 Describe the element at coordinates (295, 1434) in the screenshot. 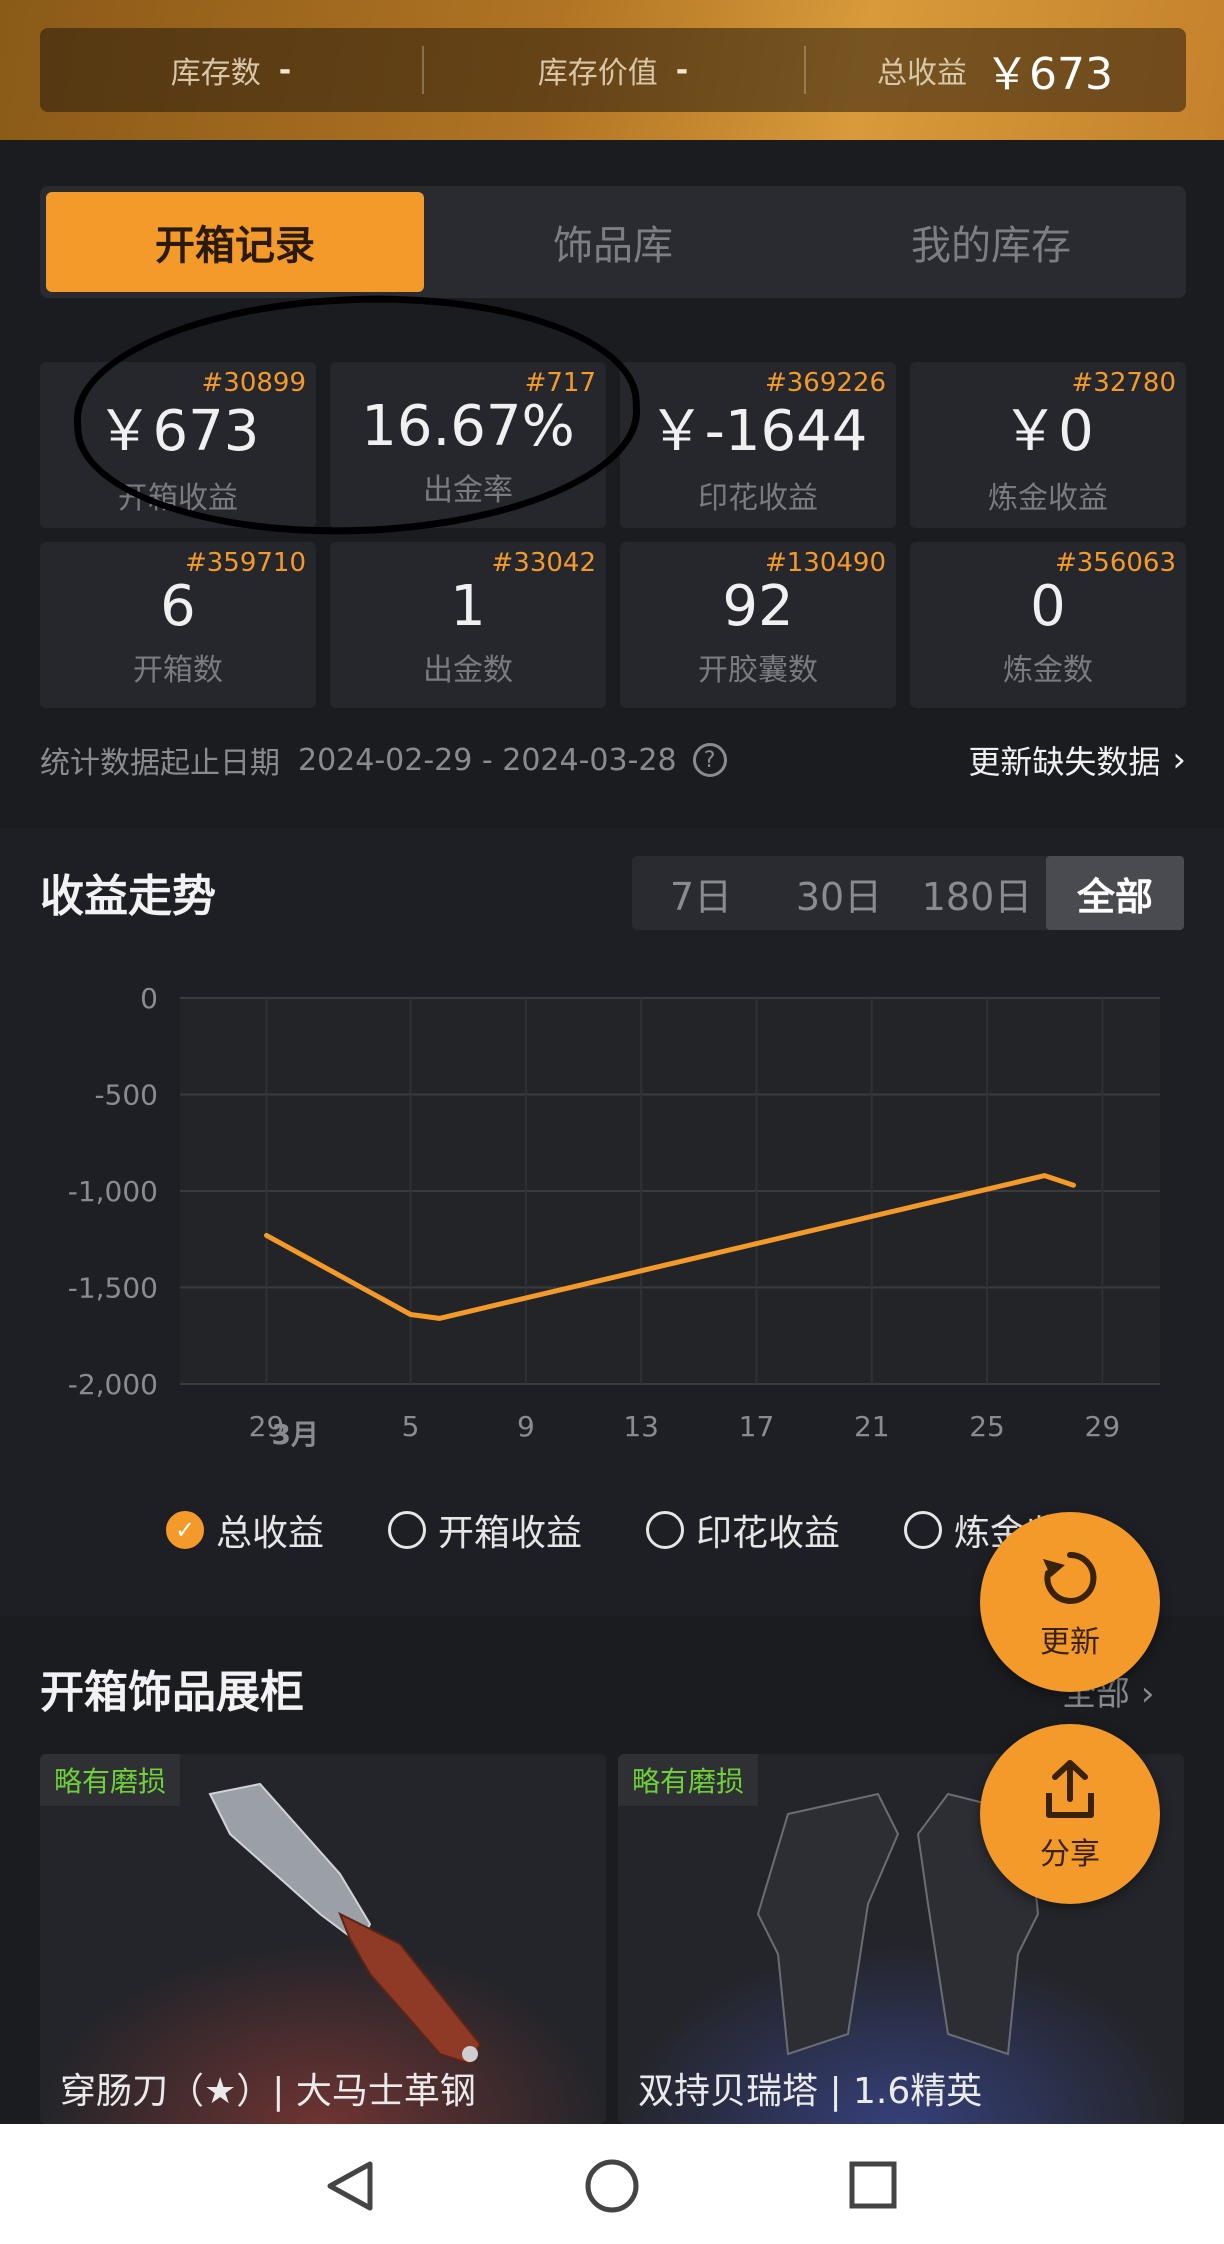

I see `x-tick-label: 3月` at that location.